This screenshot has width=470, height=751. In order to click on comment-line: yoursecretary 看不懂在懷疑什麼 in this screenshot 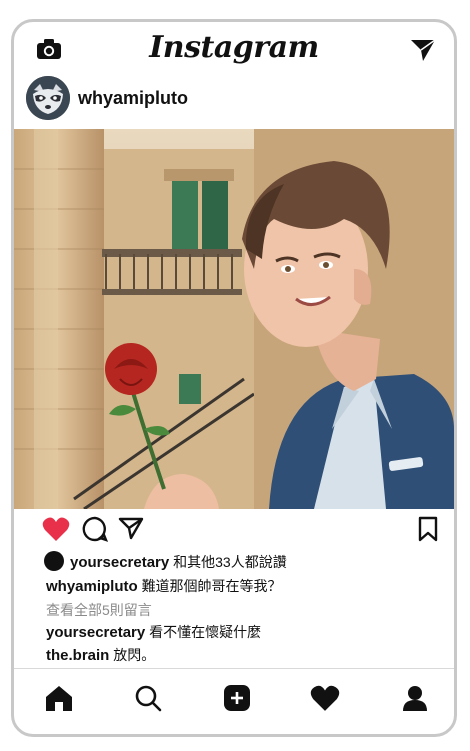, I will do `click(153, 632)`.